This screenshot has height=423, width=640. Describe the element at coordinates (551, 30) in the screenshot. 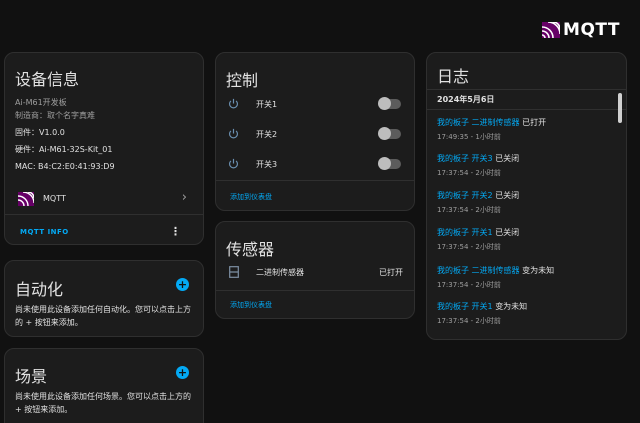

I see `mqtt-logo-icon` at that location.